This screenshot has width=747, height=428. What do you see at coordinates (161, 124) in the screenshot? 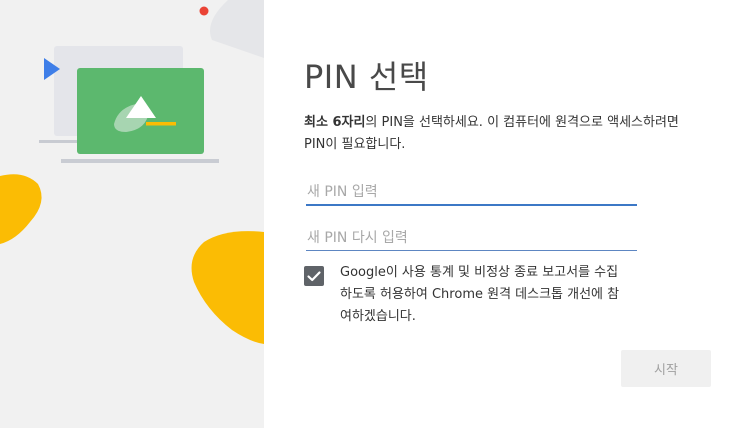
I see `yellow-bar` at bounding box center [161, 124].